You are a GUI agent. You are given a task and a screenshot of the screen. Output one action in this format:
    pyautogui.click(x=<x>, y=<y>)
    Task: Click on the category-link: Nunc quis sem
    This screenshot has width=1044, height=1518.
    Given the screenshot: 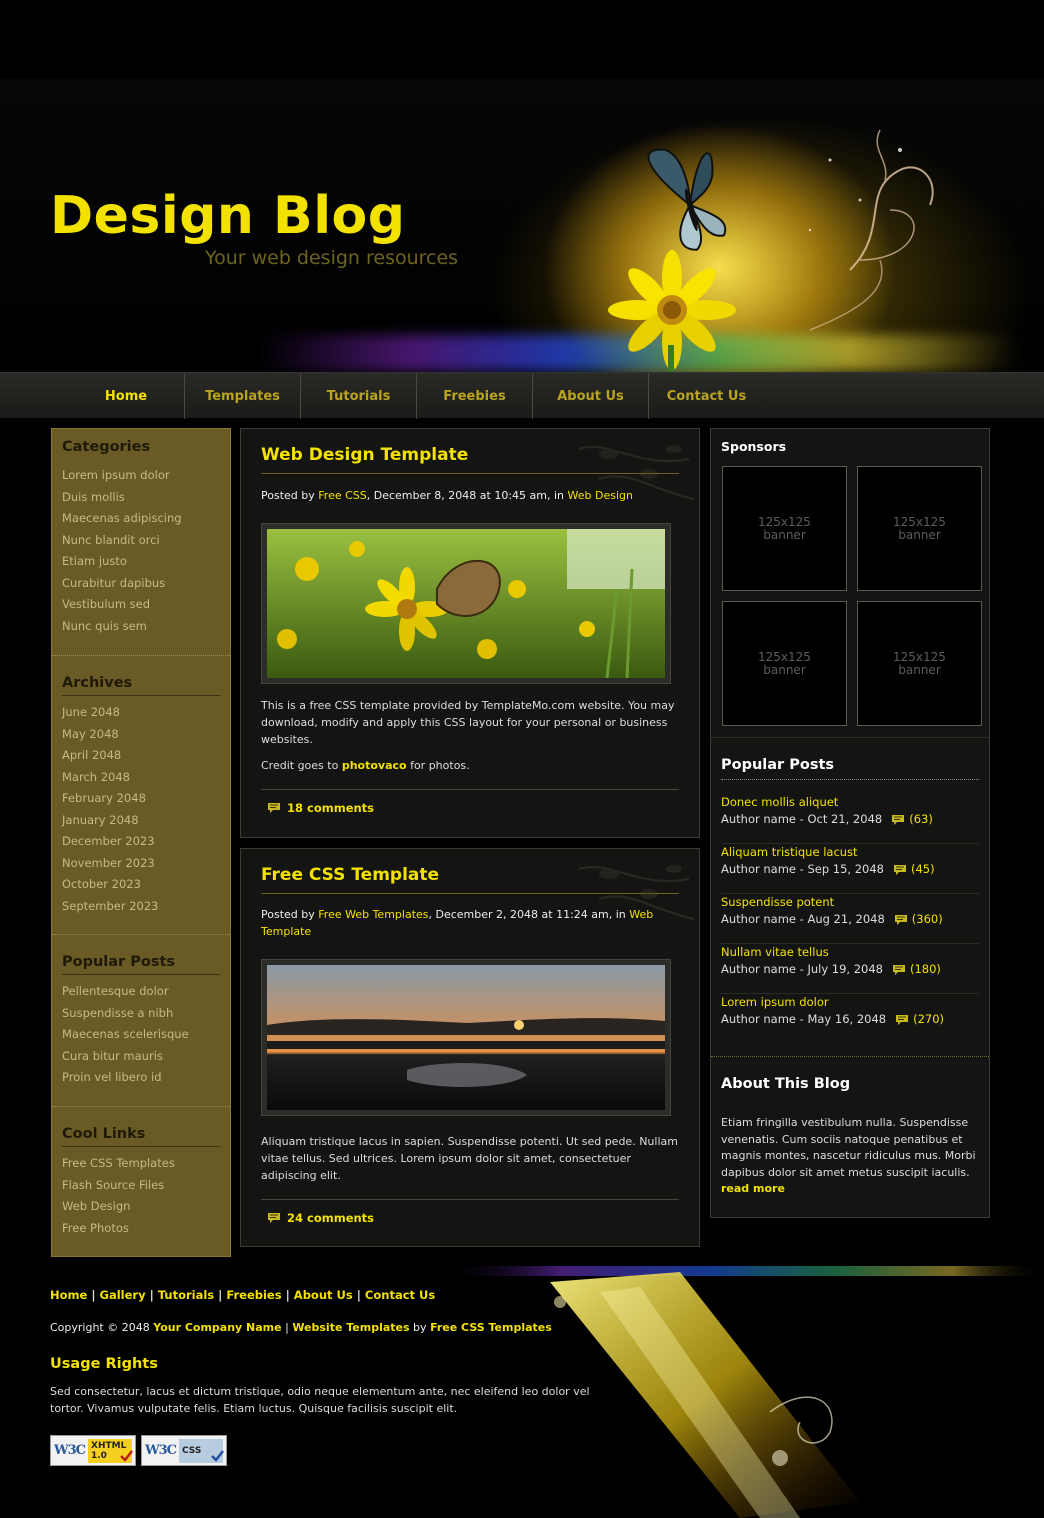 What is the action you would take?
    pyautogui.click(x=141, y=627)
    